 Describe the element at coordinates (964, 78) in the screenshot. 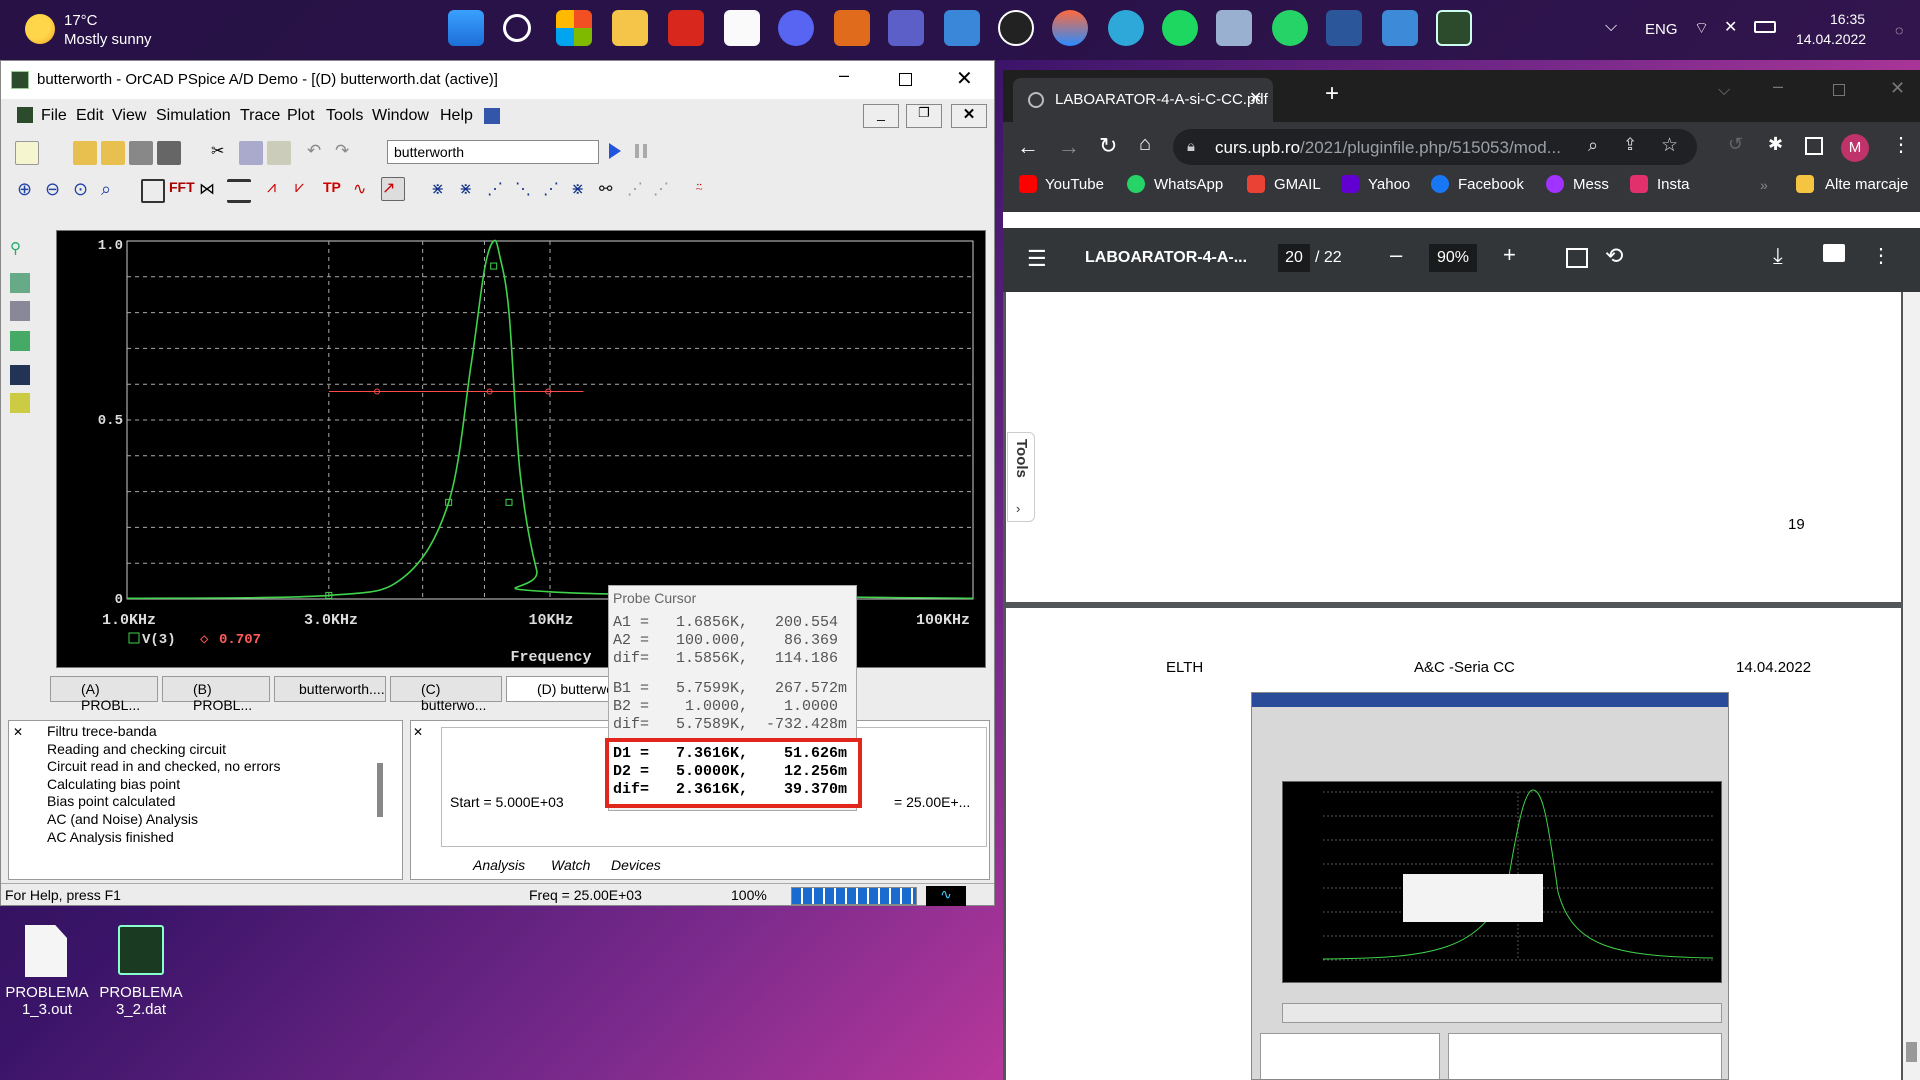

I see `close-icon: ✕` at that location.